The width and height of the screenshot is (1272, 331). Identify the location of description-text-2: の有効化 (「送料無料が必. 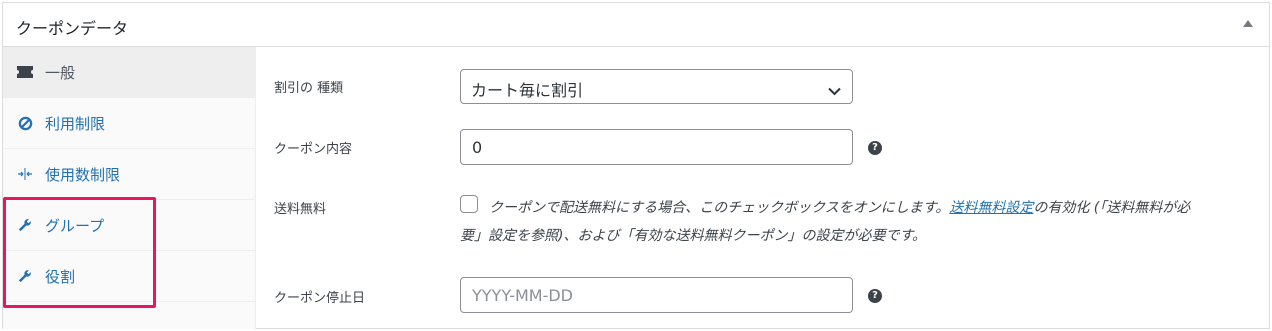
(1112, 208).